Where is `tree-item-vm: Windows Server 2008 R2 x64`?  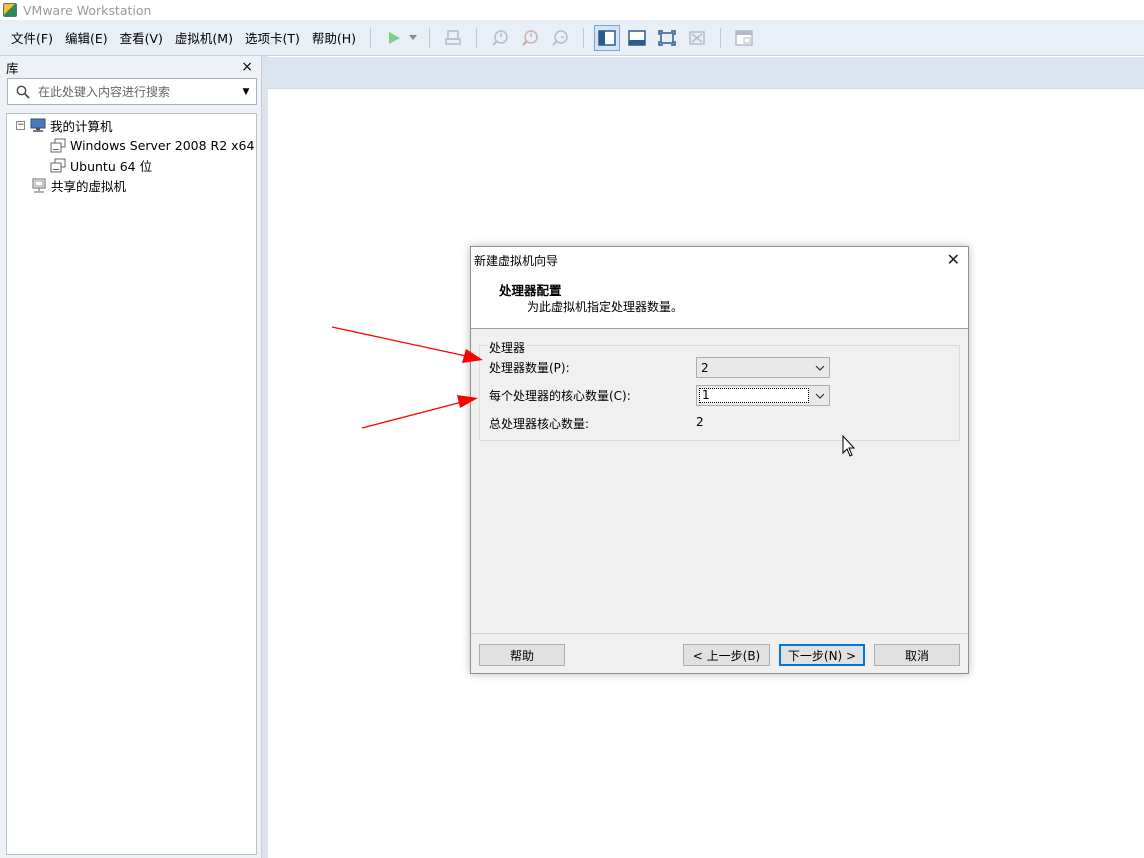
tree-item-vm: Windows Server 2008 R2 x64 is located at coordinates (152, 145).